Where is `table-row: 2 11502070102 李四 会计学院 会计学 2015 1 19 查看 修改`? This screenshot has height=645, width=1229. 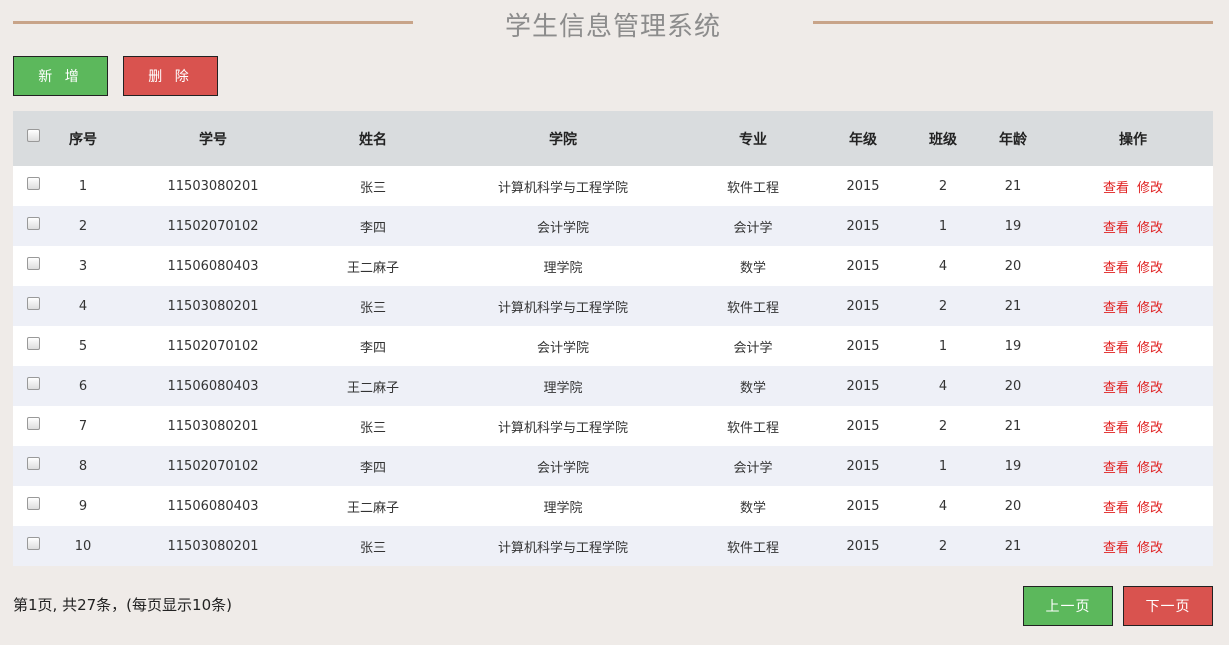
table-row: 2 11502070102 李四 会计学院 会计学 2015 1 19 查看 修改 is located at coordinates (613, 226).